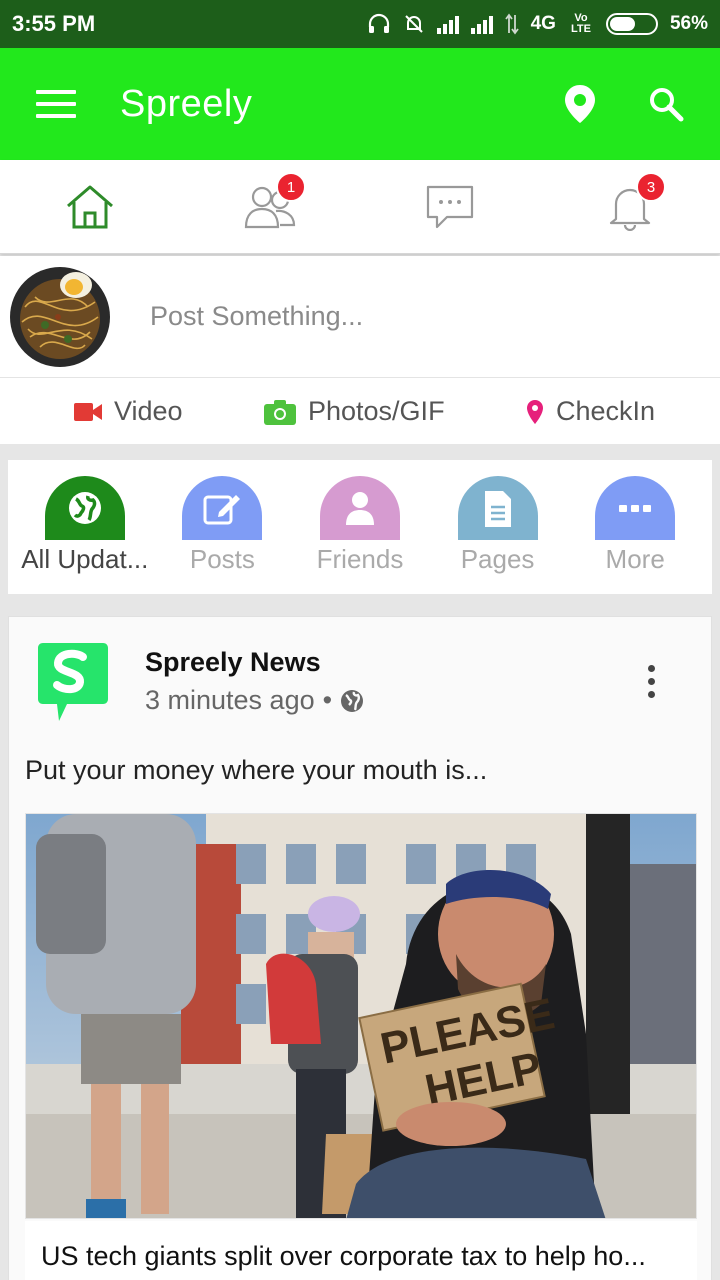  Describe the element at coordinates (651, 681) in the screenshot. I see `post-options-button` at that location.